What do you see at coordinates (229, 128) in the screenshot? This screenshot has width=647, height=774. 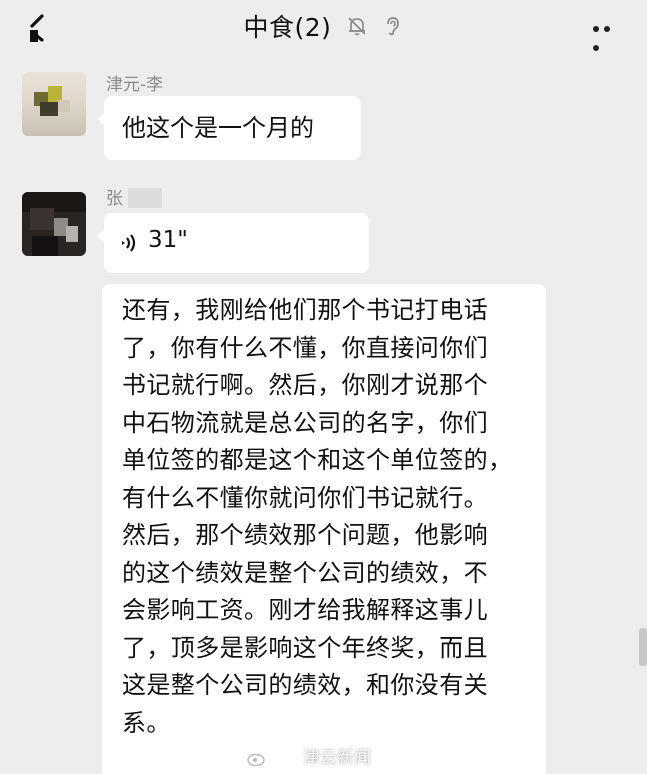 I see `message-bubble: 他这个是一个月的` at bounding box center [229, 128].